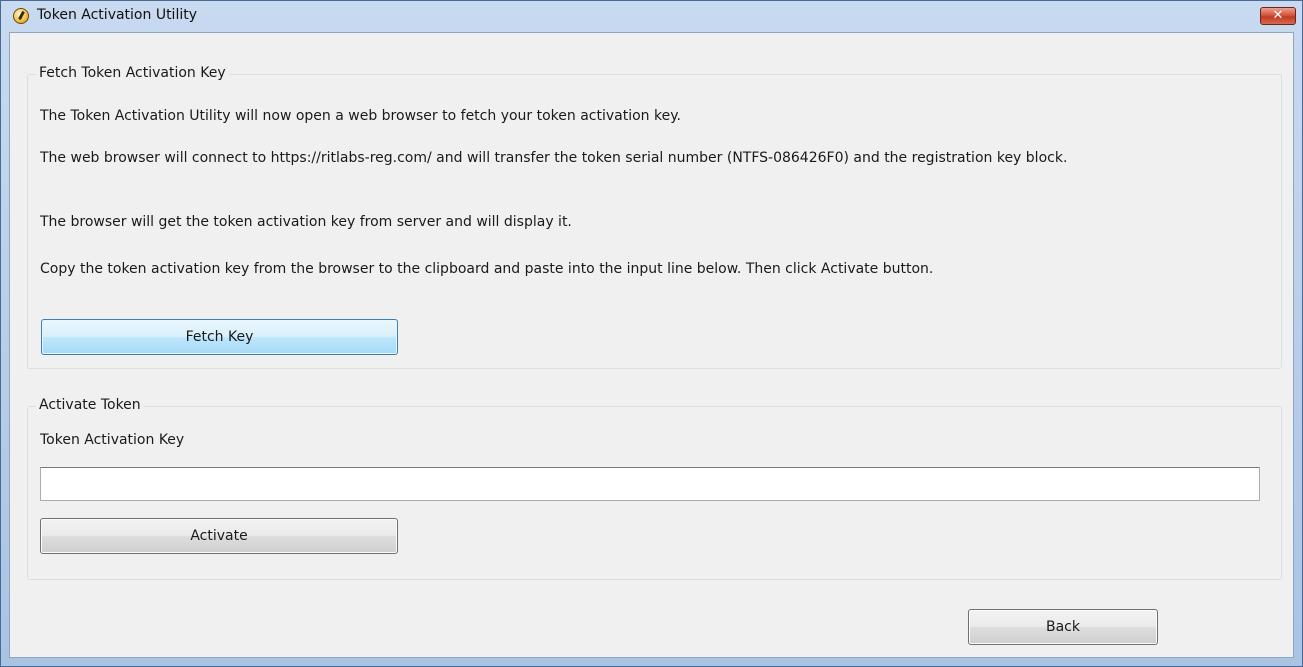  What do you see at coordinates (650, 484) in the screenshot?
I see `token-activation-key-input` at bounding box center [650, 484].